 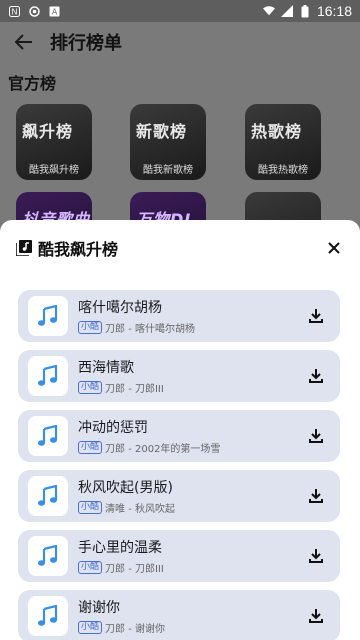 I want to click on tile-cover-text: 新歌榜, so click(x=162, y=131).